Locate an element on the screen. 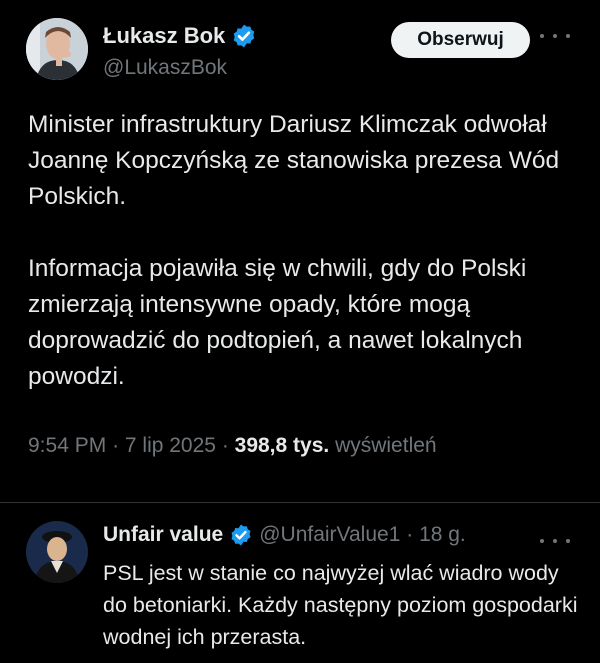  author-name-row: Łukasz Bok is located at coordinates (180, 36).